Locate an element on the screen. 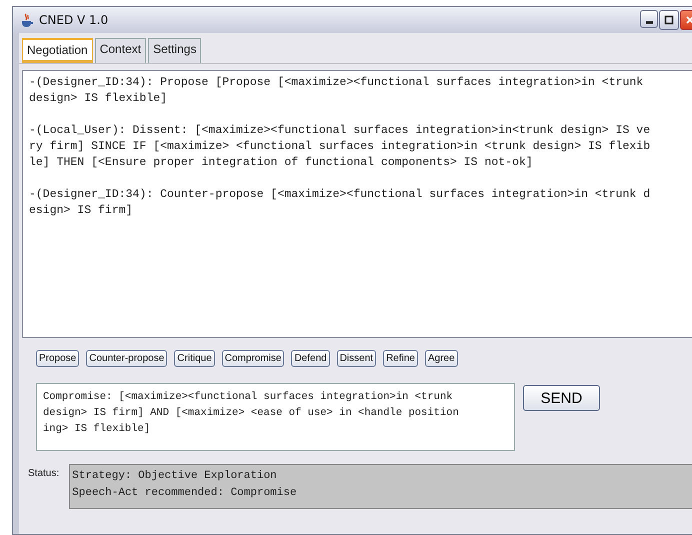 This screenshot has width=692, height=535. speech-act-button: Critique is located at coordinates (194, 358).